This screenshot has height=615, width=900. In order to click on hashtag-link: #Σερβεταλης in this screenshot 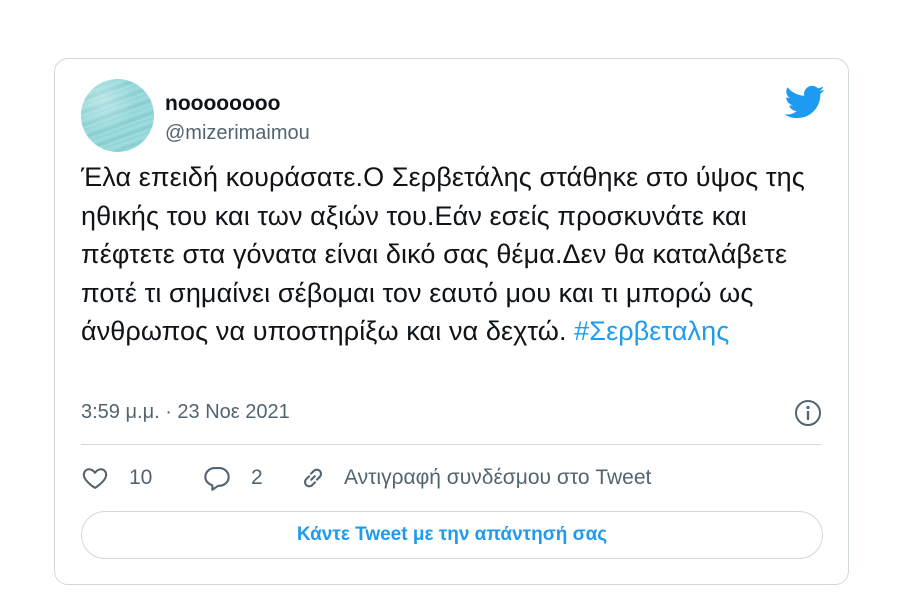, I will do `click(651, 331)`.